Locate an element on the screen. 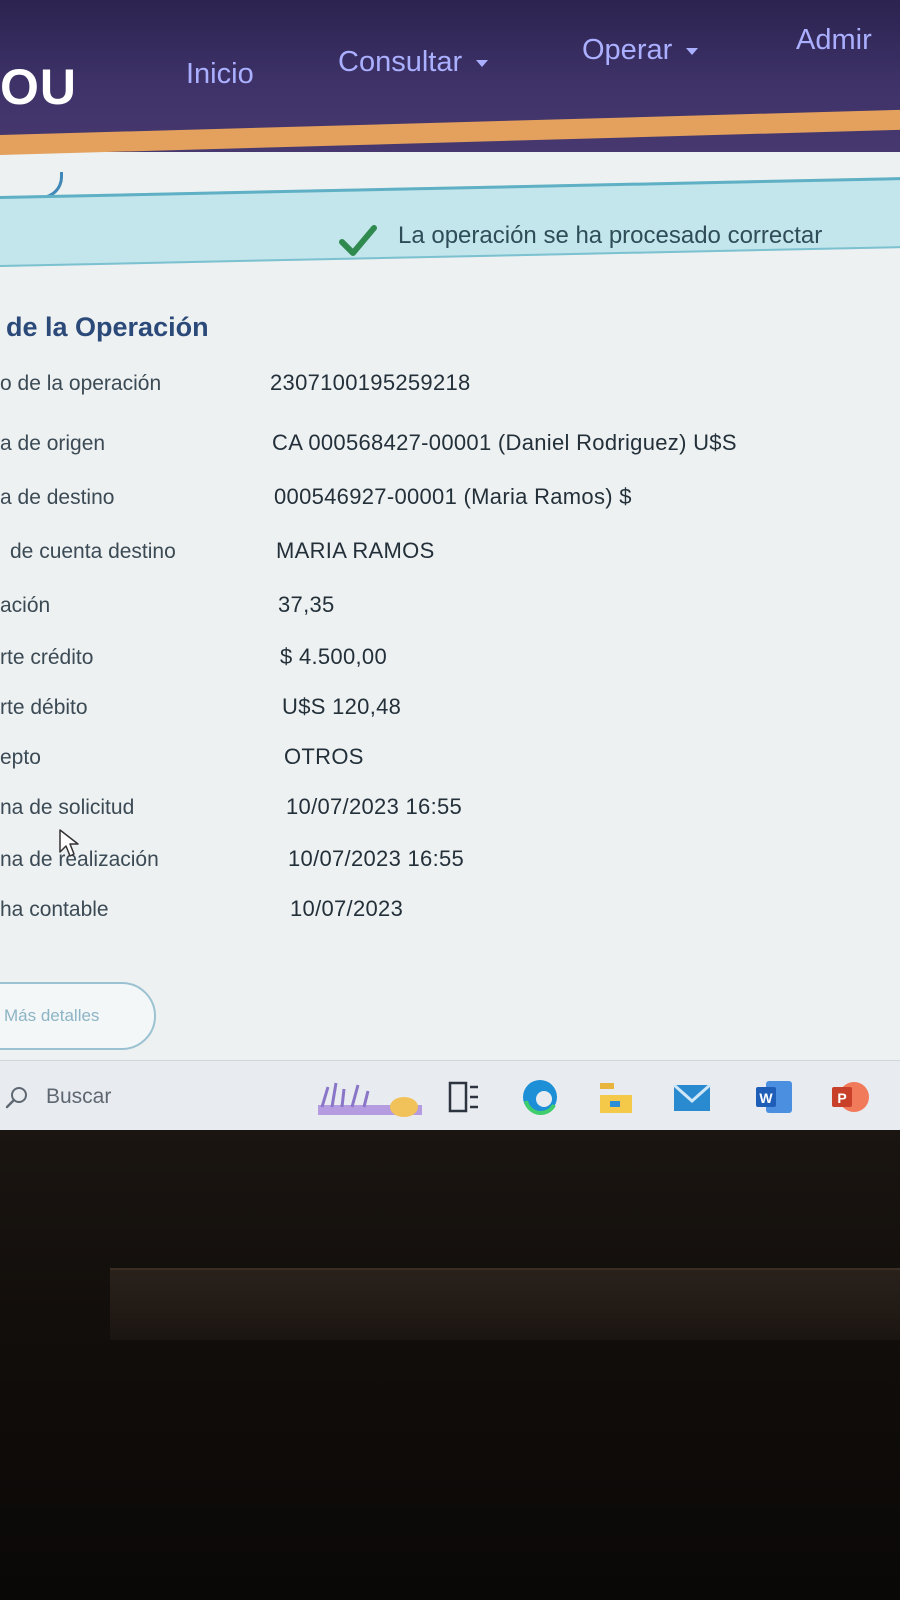 The height and width of the screenshot is (1600, 900). nav-inicio: Inicio is located at coordinates (220, 74).